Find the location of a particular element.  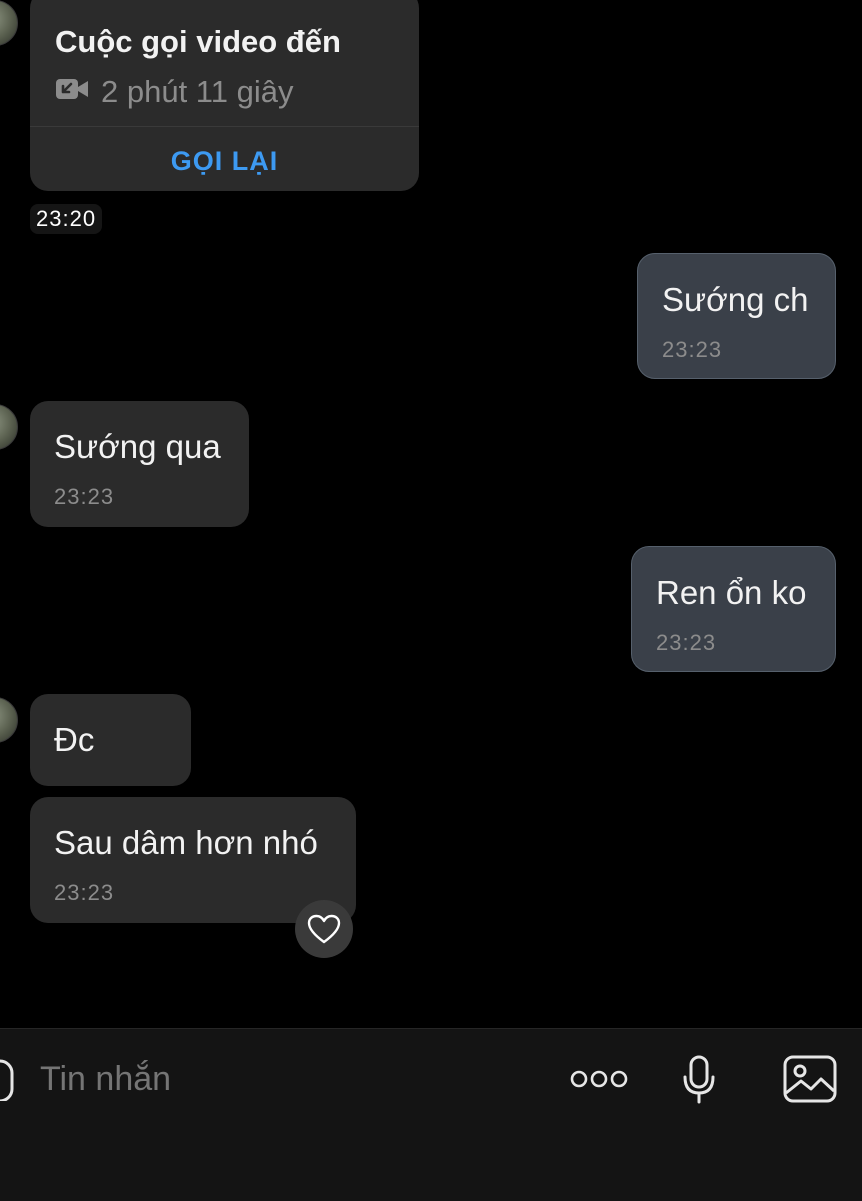

microphone-icon is located at coordinates (699, 1080).